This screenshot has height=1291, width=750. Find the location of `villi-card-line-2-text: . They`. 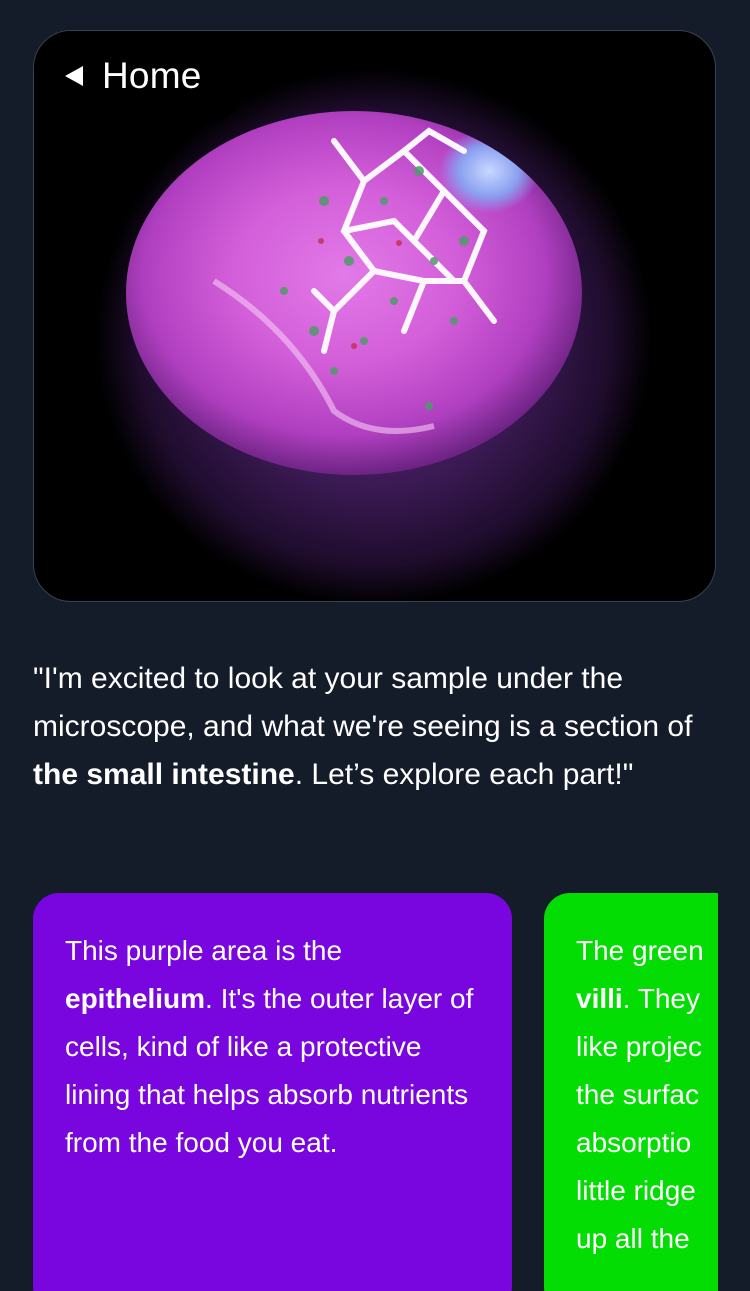

villi-card-line-2-text: . They is located at coordinates (661, 998).